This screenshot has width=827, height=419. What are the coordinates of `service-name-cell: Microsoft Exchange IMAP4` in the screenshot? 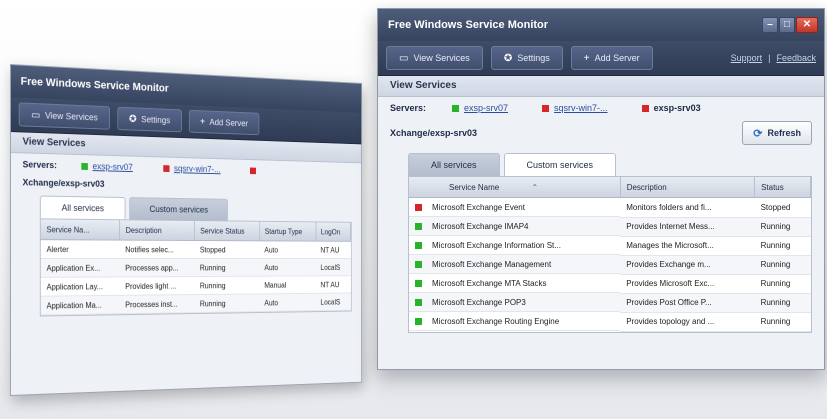 It's located at (514, 226).